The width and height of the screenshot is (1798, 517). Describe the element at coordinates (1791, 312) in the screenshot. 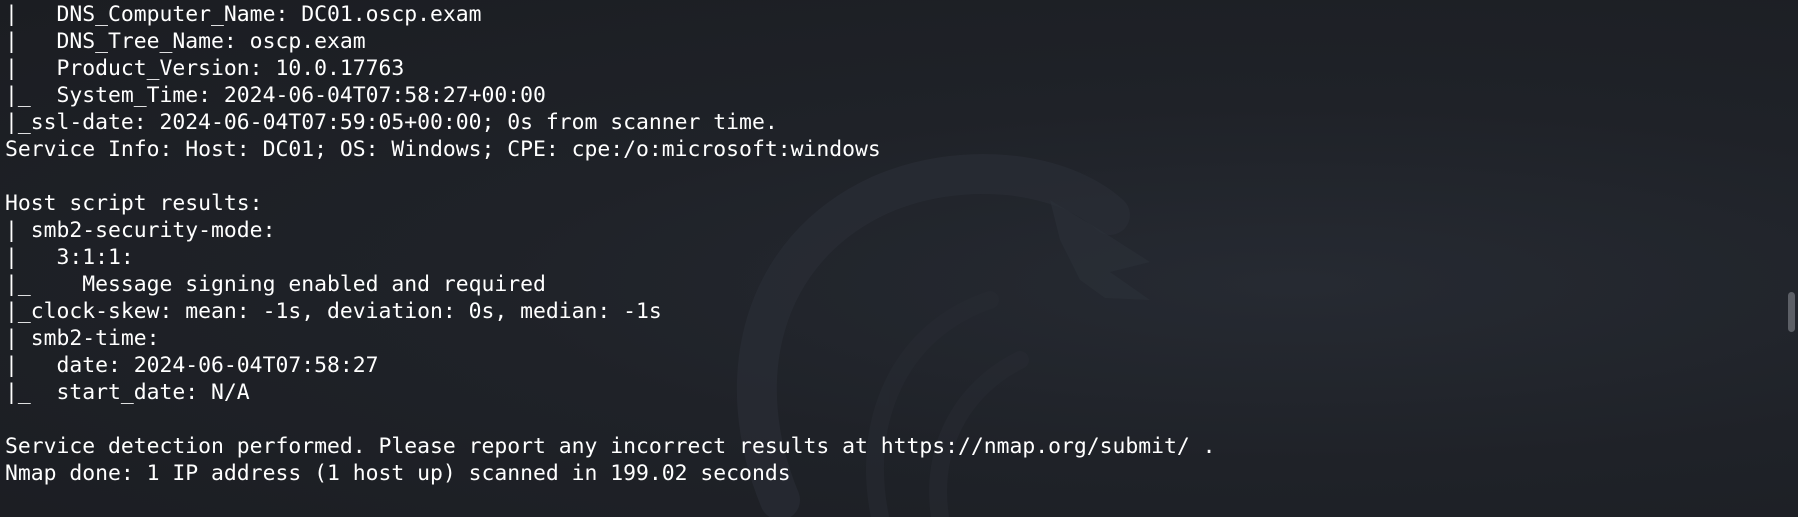

I see `scrollbar-thumb` at that location.